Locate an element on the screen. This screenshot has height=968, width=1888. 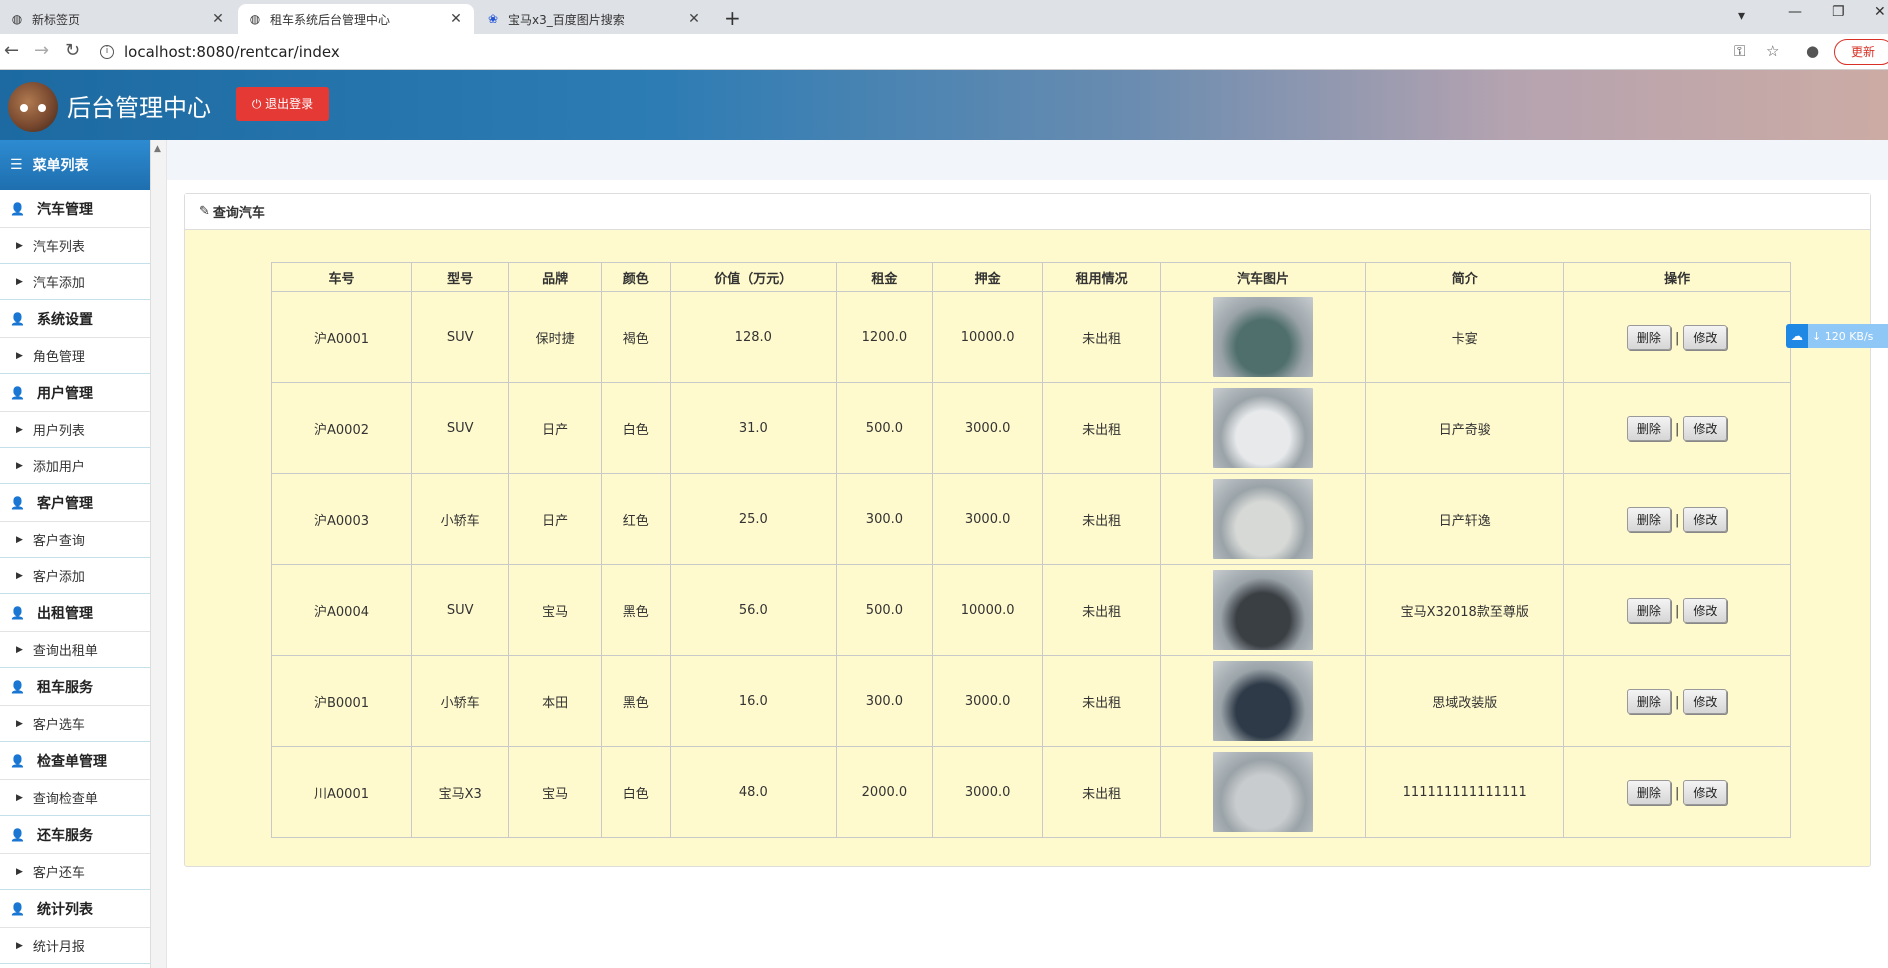
sidebar-group-label: 租车服务 is located at coordinates (64, 687).